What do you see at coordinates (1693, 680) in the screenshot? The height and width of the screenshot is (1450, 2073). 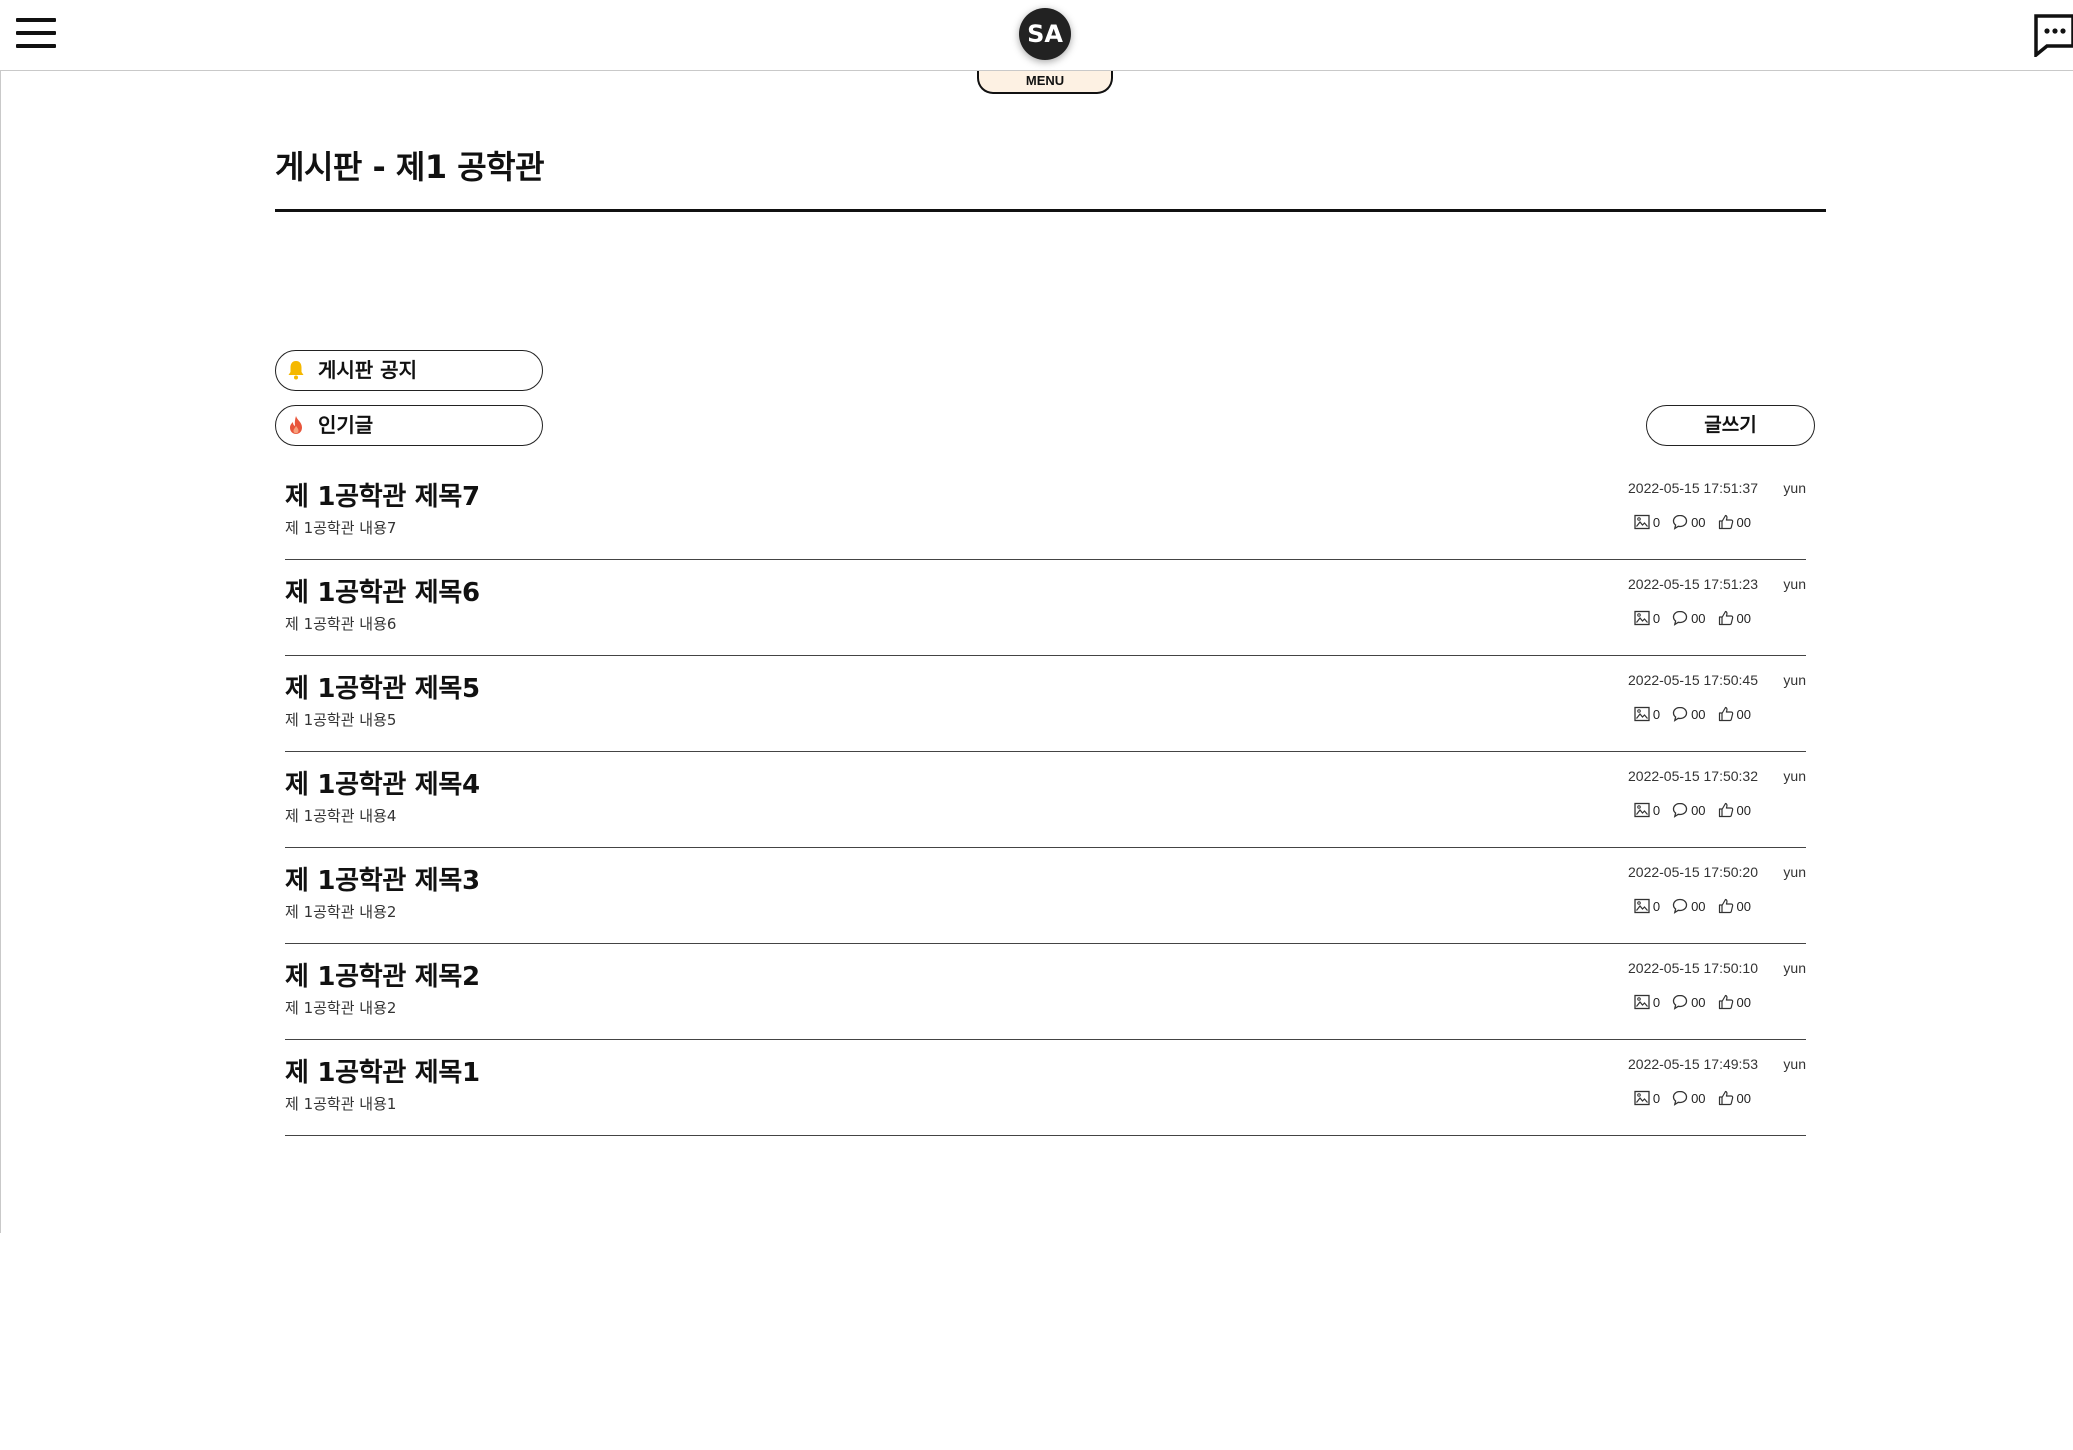 I see `post-date: 2022-05-15 17:50:45` at bounding box center [1693, 680].